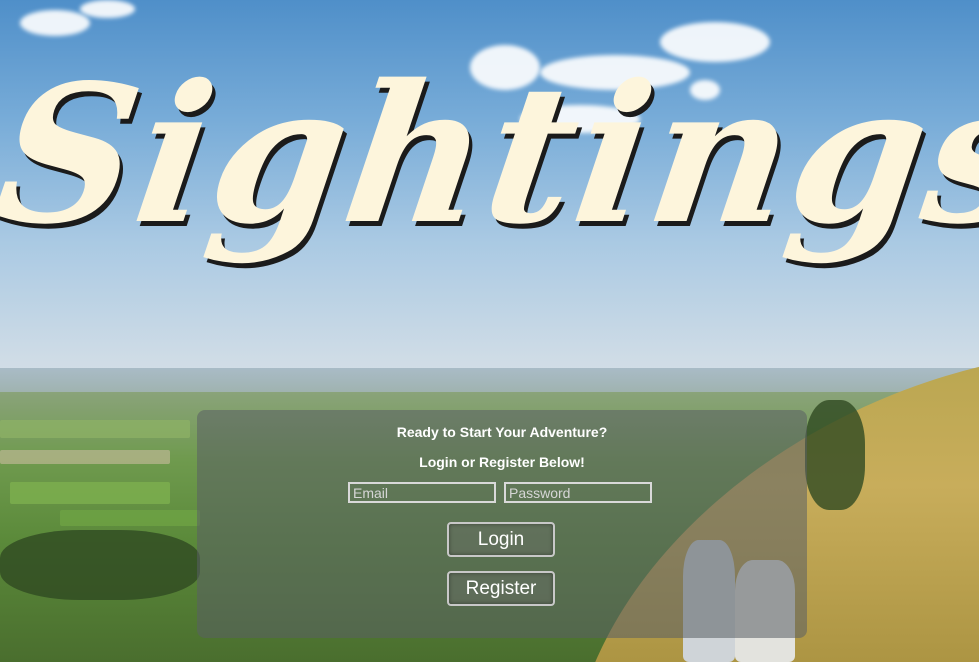 The image size is (979, 662). Describe the element at coordinates (422, 492) in the screenshot. I see `email-field` at that location.